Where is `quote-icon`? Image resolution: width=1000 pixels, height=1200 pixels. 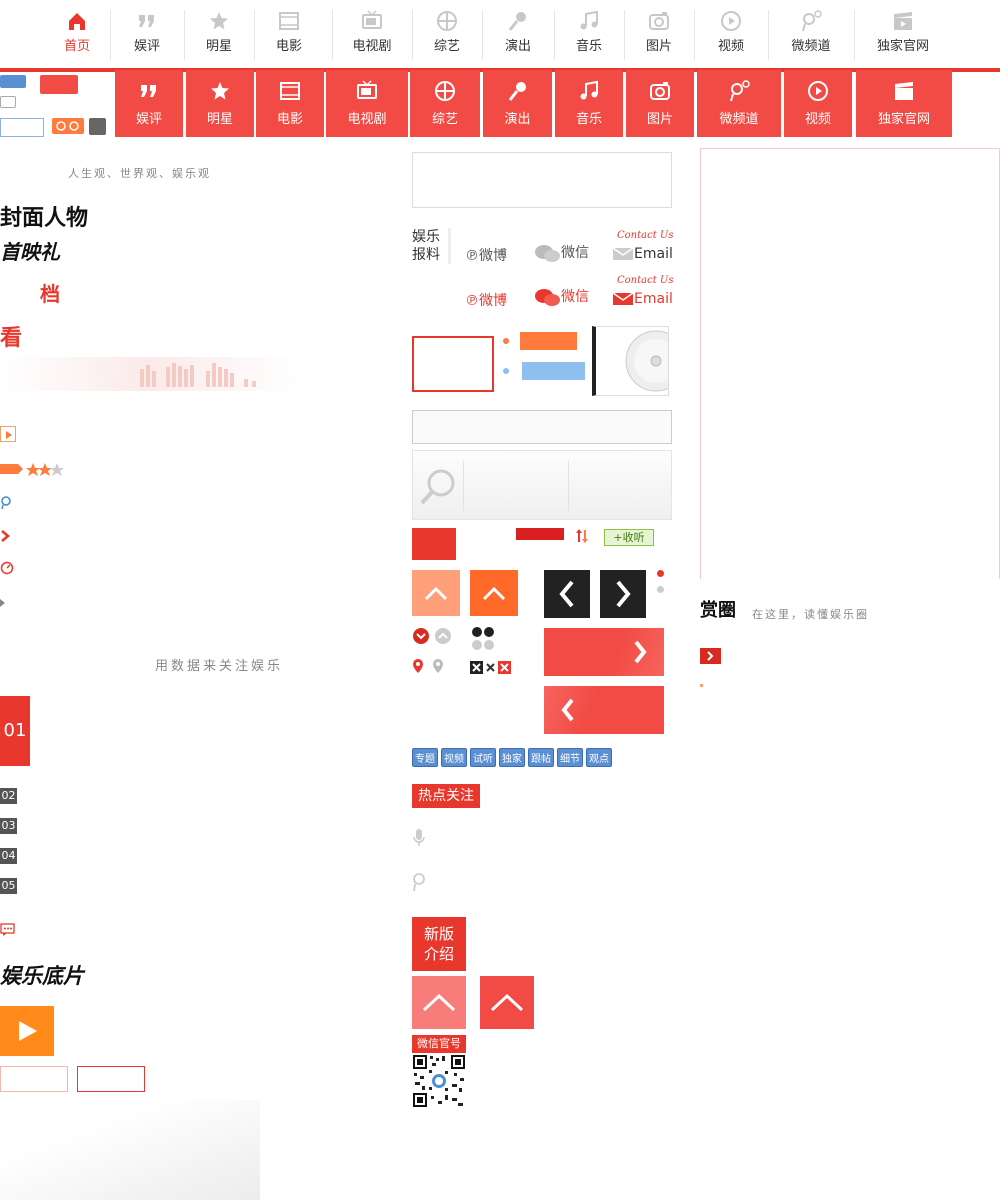 quote-icon is located at coordinates (148, 91).